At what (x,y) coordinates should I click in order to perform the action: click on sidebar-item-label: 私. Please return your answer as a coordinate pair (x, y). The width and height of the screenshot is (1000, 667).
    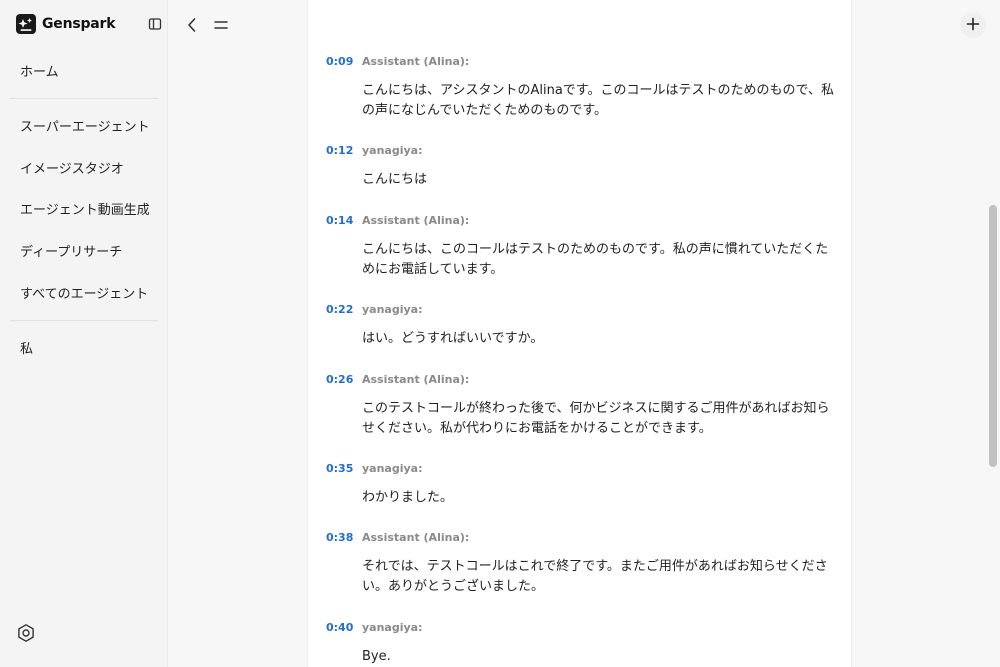
    Looking at the image, I should click on (27, 349).